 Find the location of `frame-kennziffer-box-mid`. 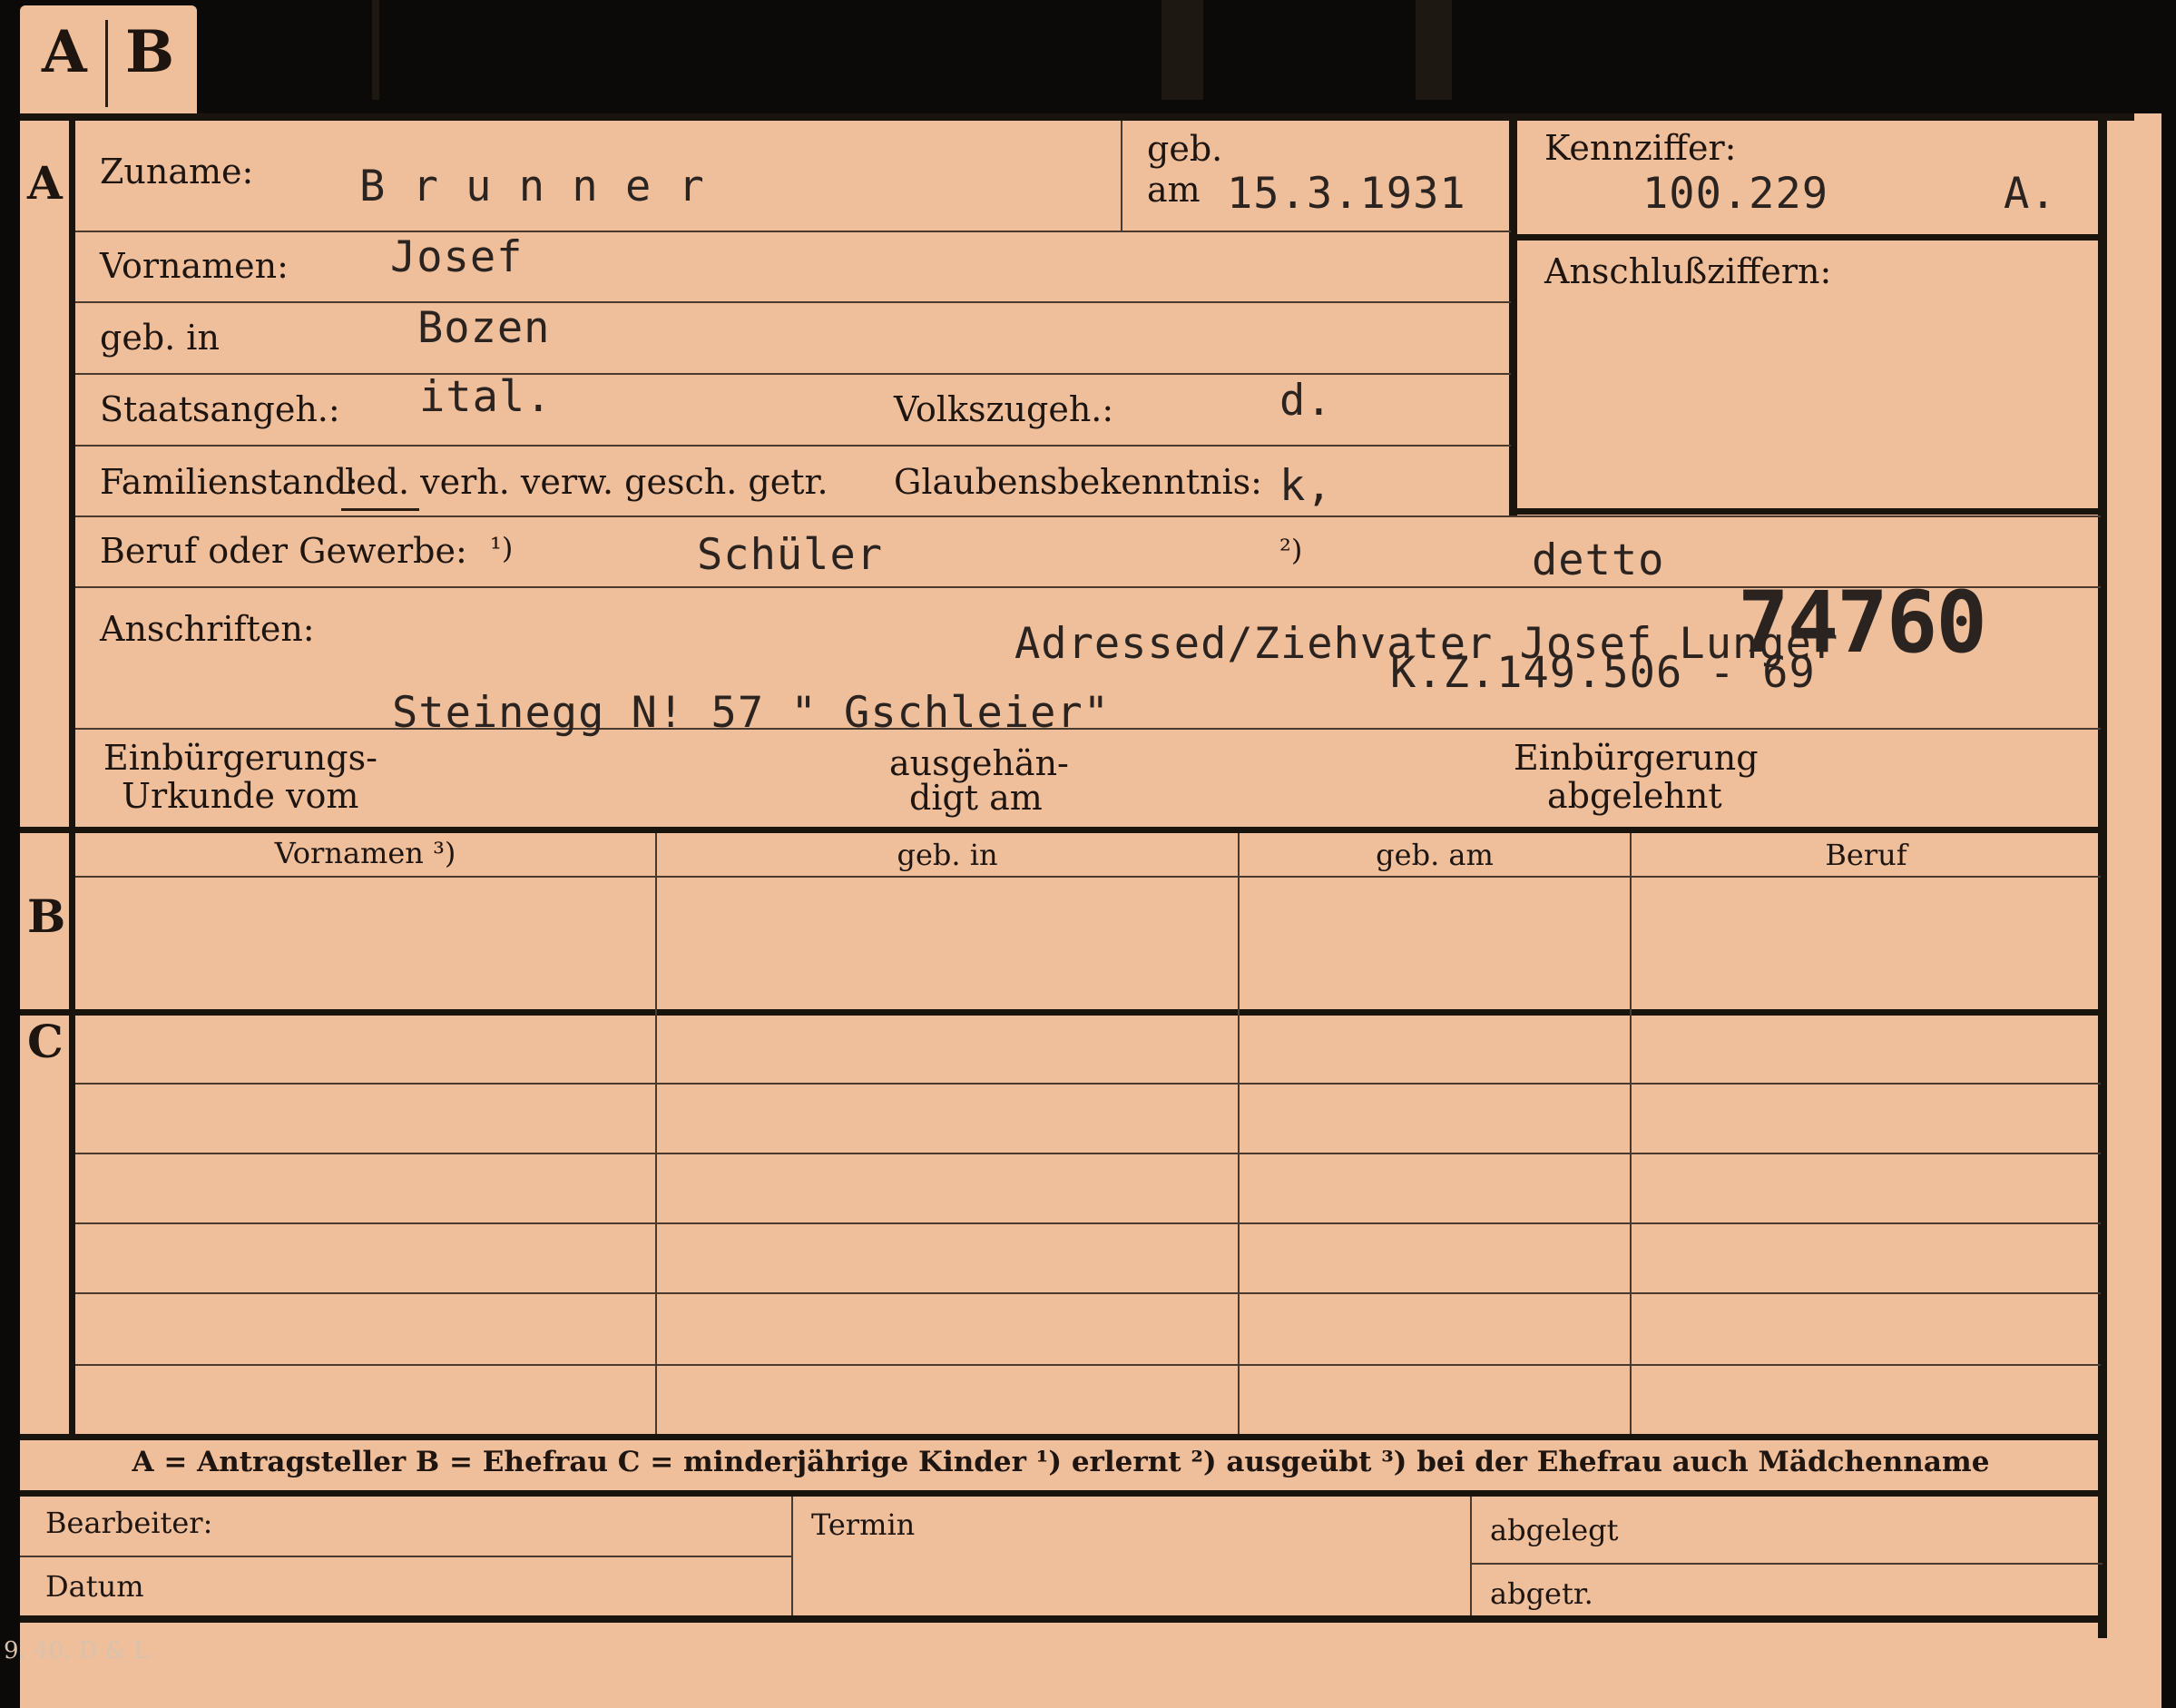

frame-kennziffer-box-mid is located at coordinates (1808, 237).